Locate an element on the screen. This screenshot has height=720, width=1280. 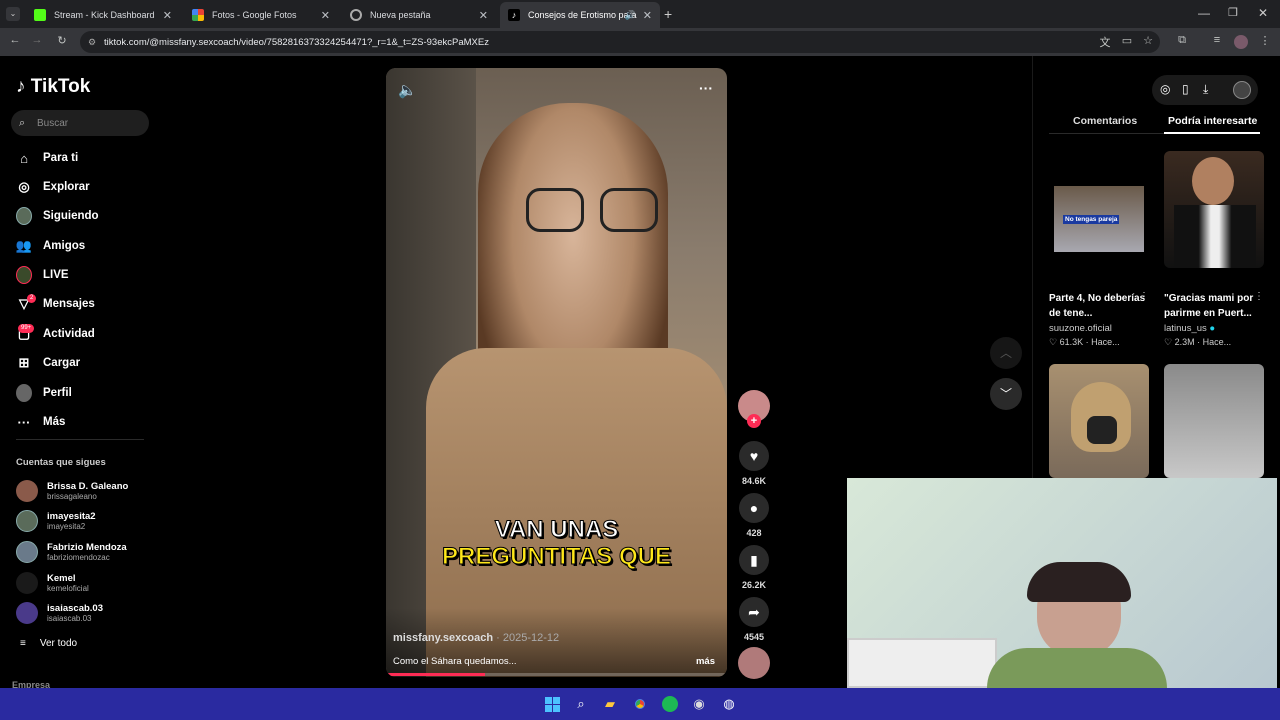
chrome-menu-icon: ⋮ is located at coordinates (1265, 40).